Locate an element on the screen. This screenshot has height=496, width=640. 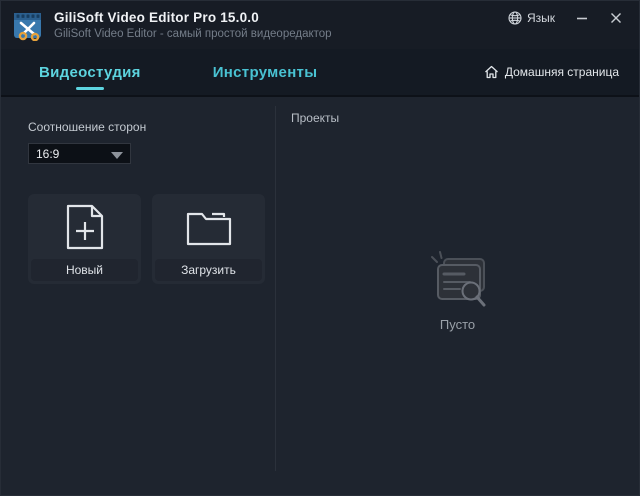
new-project-button: Новый is located at coordinates (84, 239).